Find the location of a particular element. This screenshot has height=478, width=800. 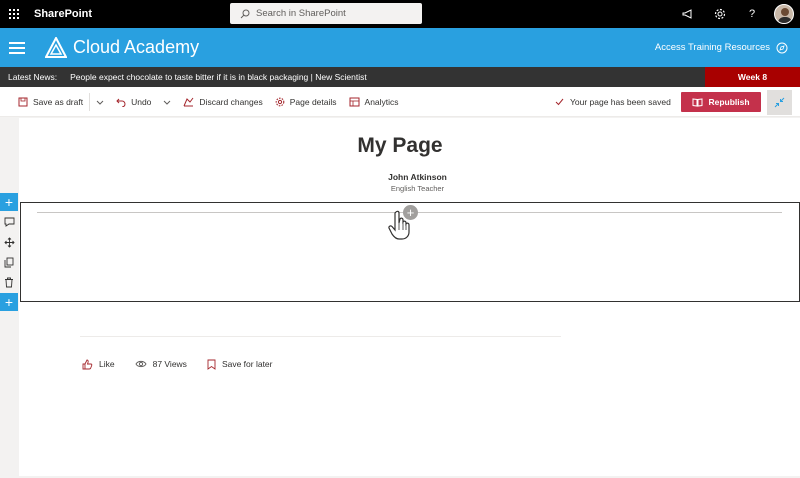

thumbs-up-icon is located at coordinates (87, 364).